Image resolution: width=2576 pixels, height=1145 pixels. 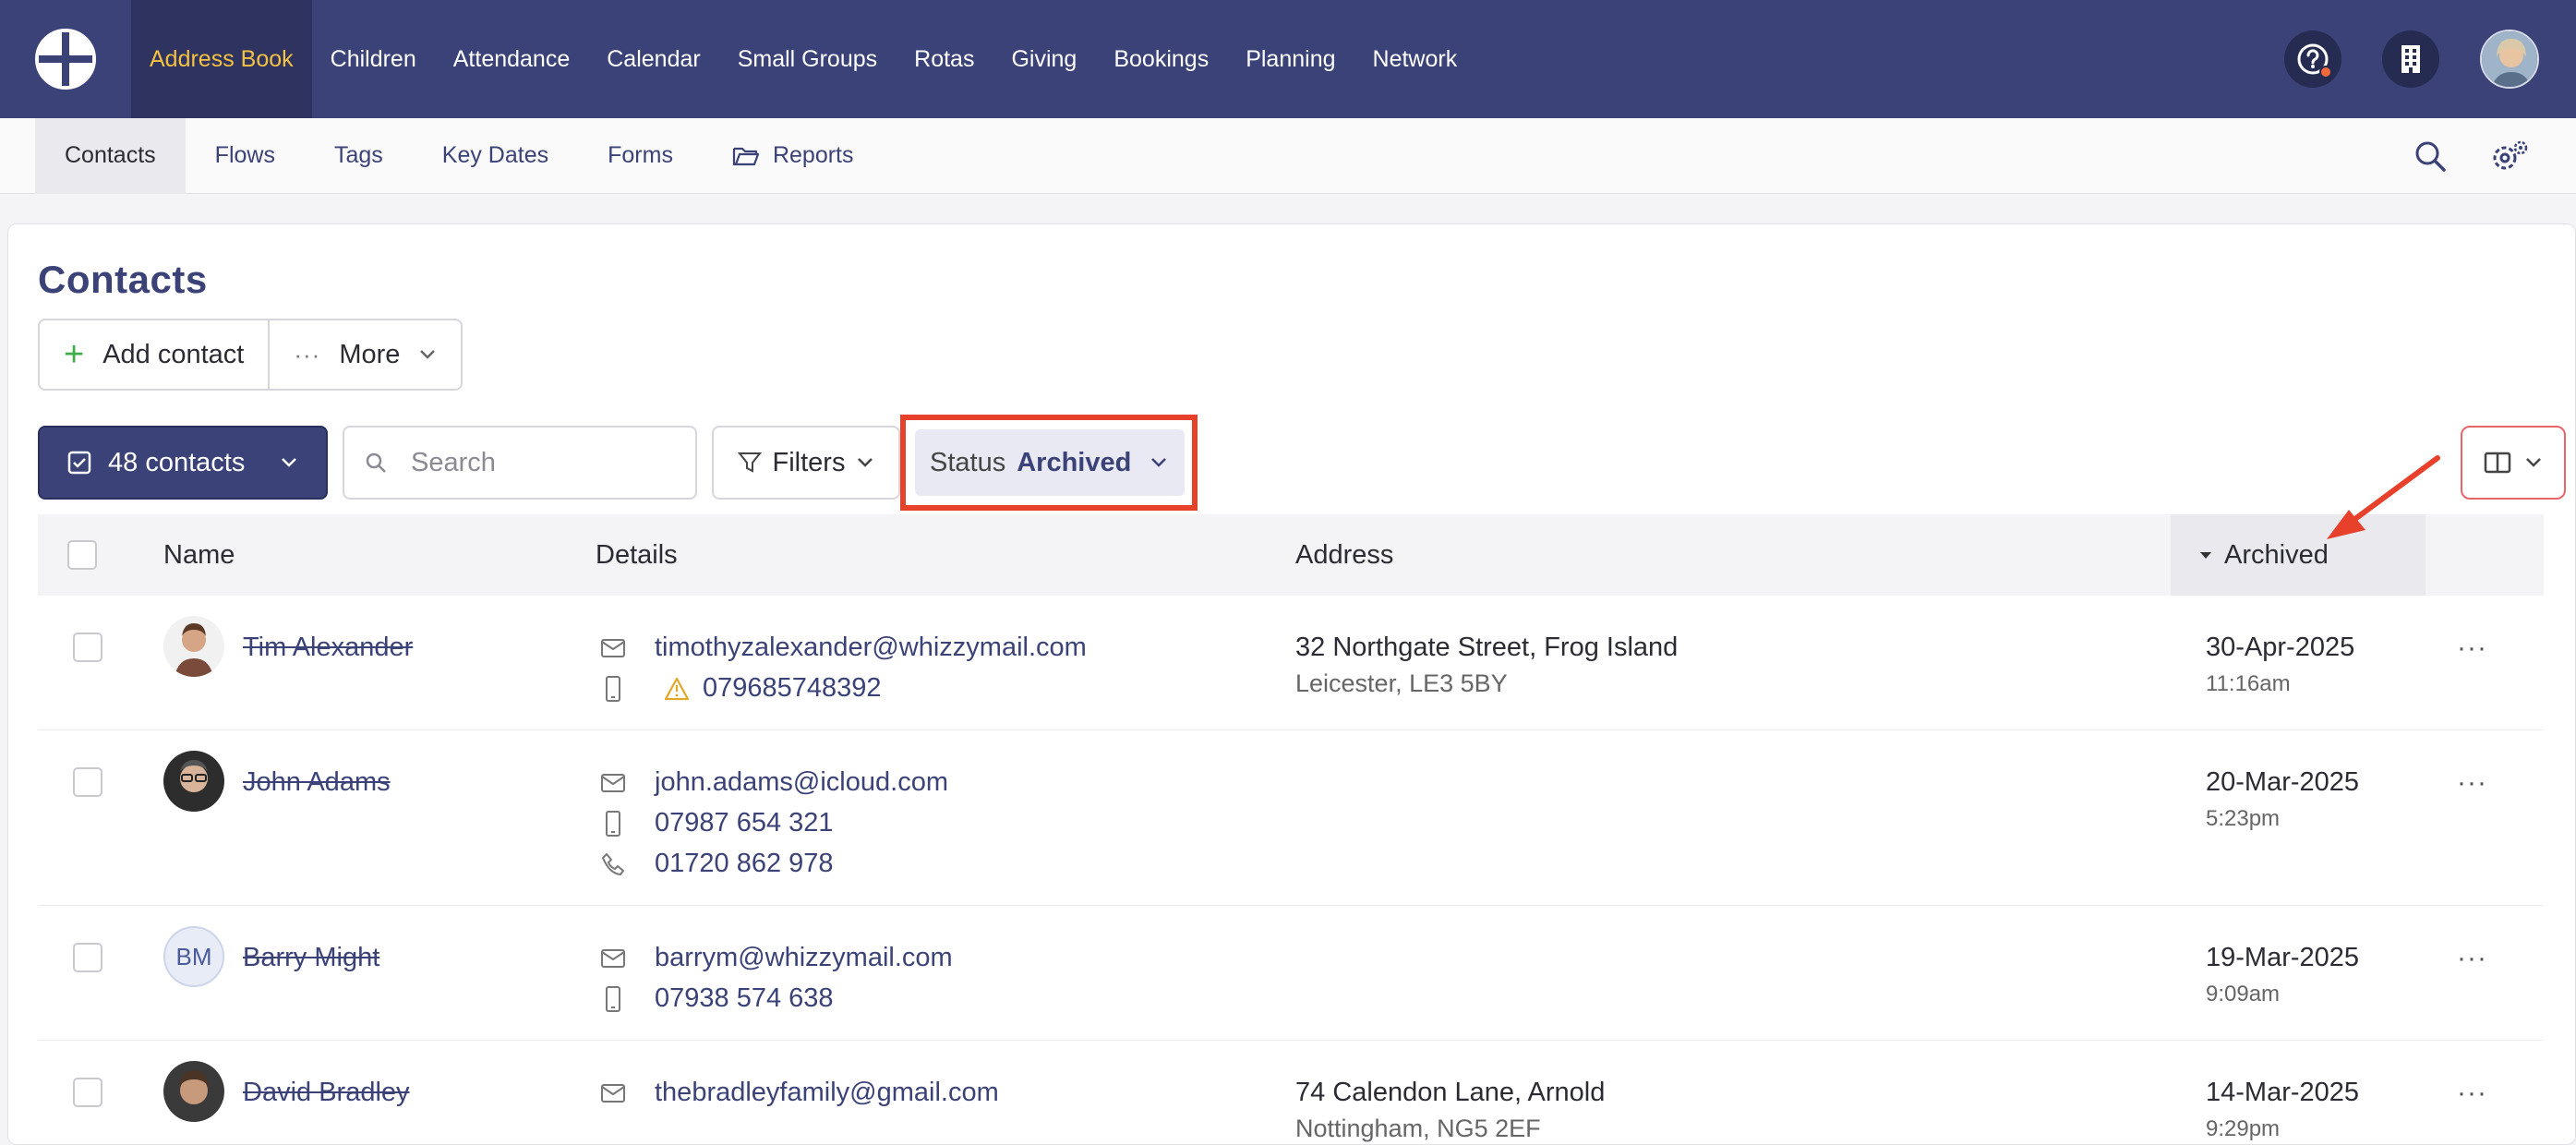 What do you see at coordinates (746, 156) in the screenshot?
I see `folder-open-icon` at bounding box center [746, 156].